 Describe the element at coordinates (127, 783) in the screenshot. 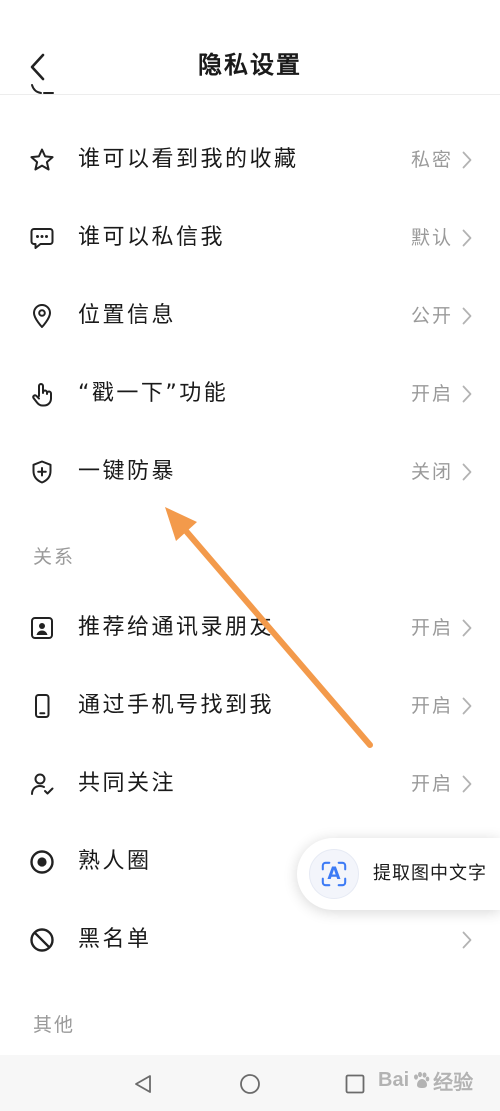

I see `item-label: 共同关注` at that location.